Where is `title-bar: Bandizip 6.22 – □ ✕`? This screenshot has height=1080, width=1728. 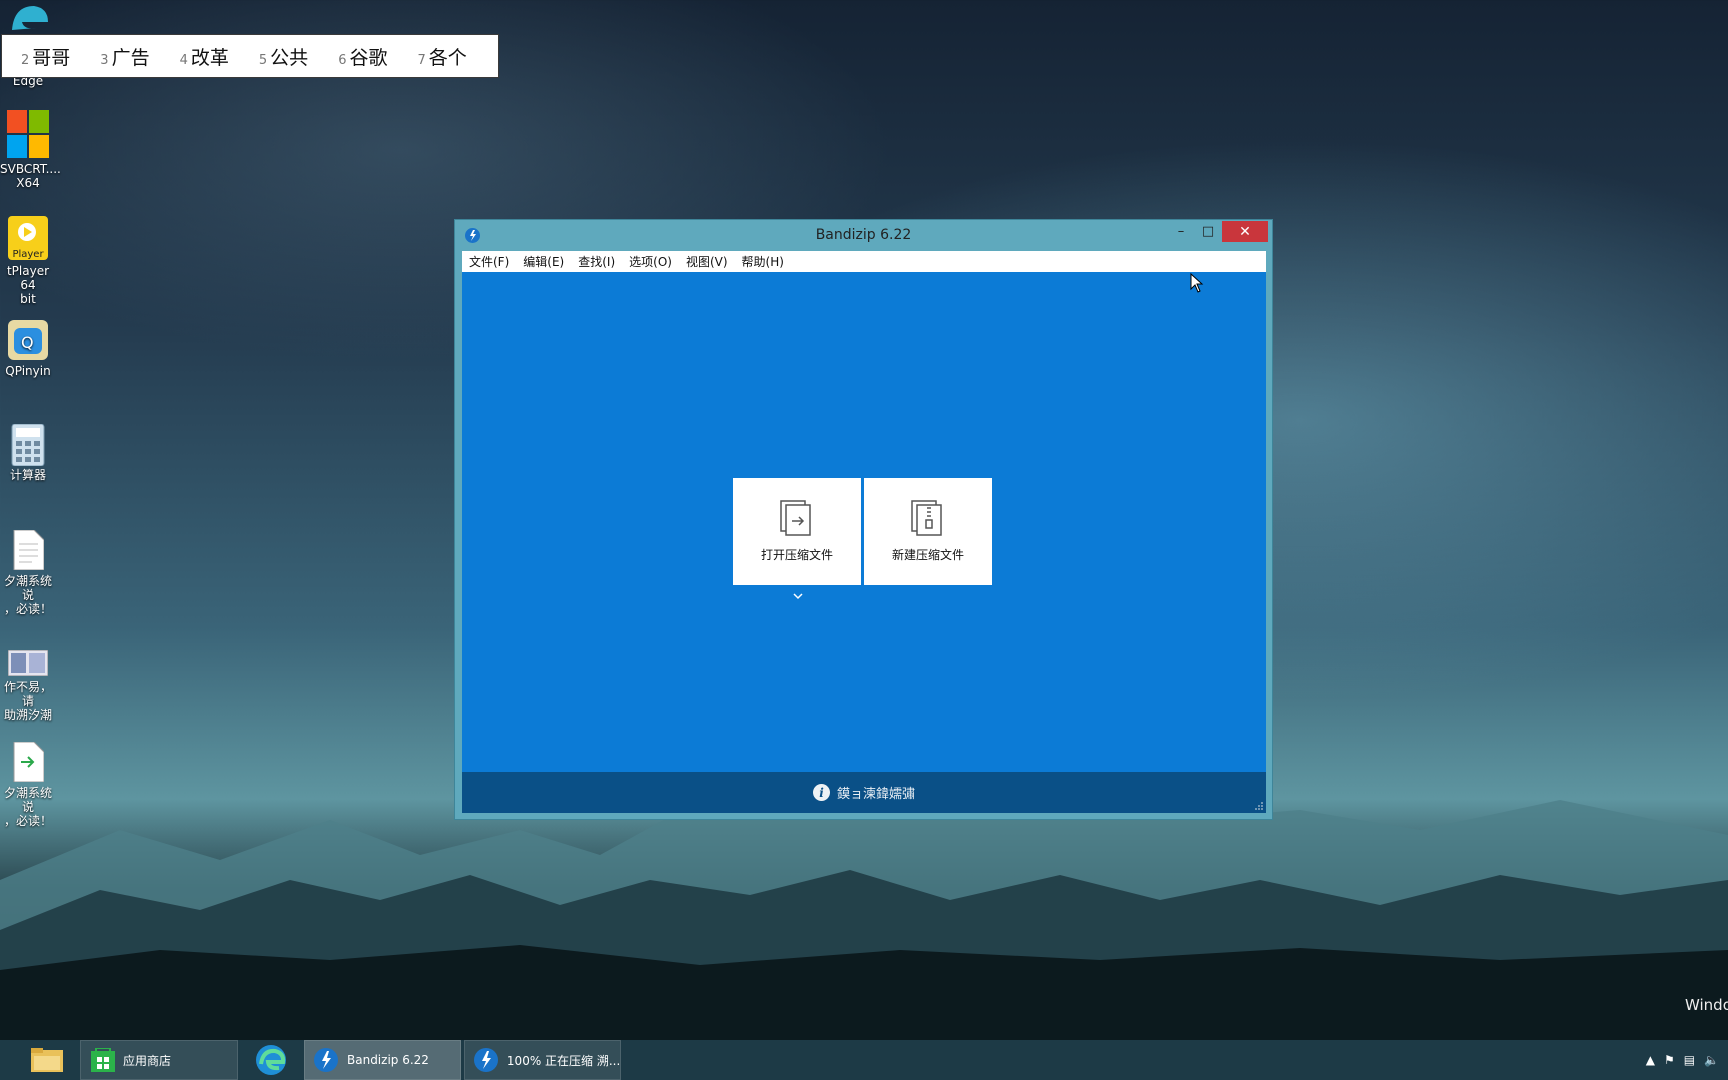
title-bar: Bandizip 6.22 – □ ✕ is located at coordinates (863, 236).